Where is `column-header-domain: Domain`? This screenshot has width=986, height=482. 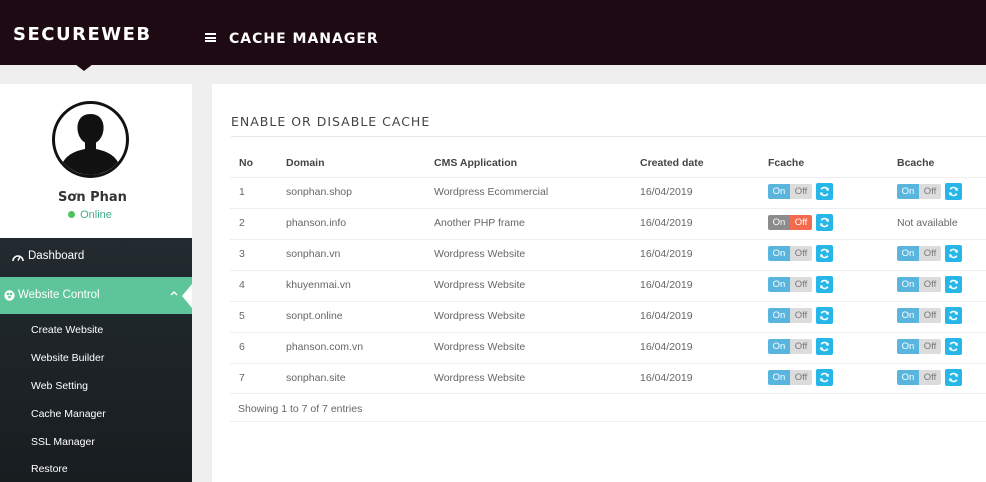 column-header-domain: Domain is located at coordinates (305, 163).